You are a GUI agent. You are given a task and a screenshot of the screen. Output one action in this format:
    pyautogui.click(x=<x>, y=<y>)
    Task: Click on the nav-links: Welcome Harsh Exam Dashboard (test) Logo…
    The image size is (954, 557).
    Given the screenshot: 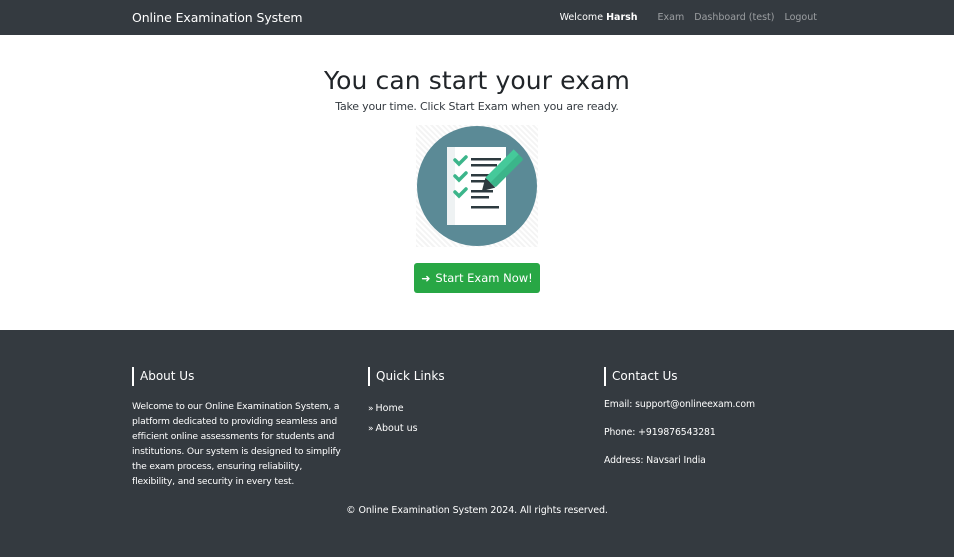 What is the action you would take?
    pyautogui.click(x=688, y=17)
    